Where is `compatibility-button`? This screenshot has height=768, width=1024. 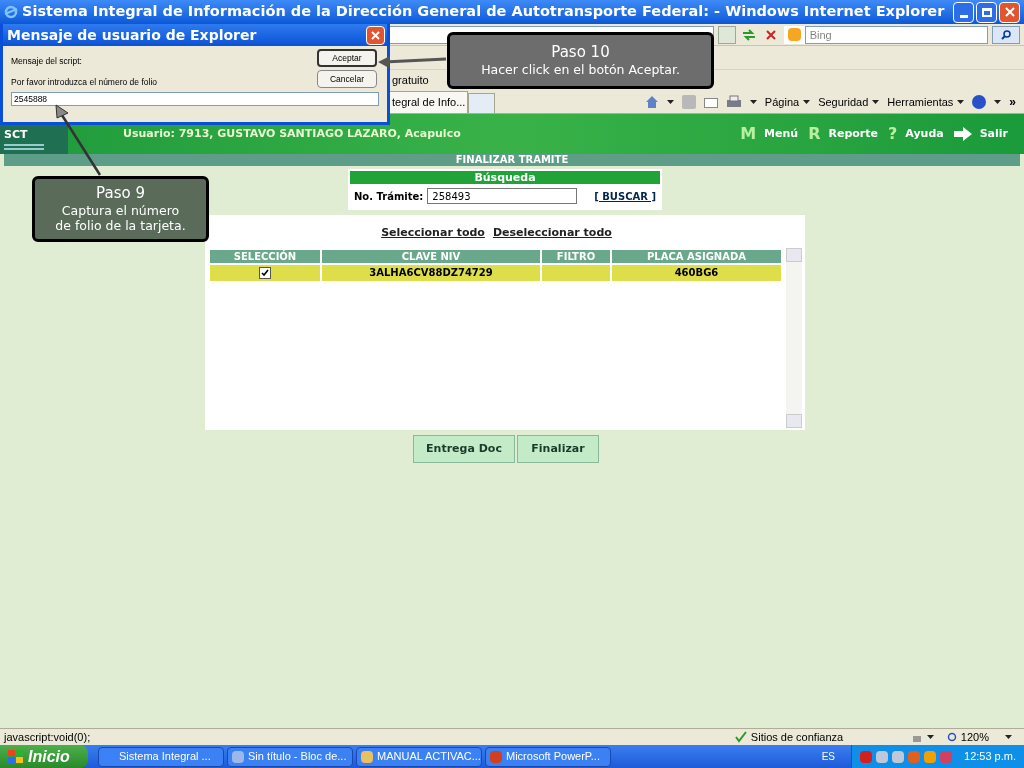 compatibility-button is located at coordinates (726, 34).